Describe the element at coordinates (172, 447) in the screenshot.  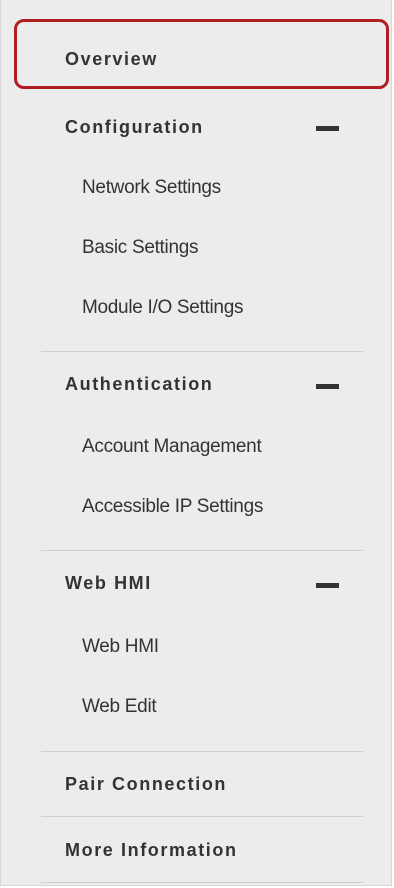
I see `sidebar-item-account-management: Account Management` at that location.